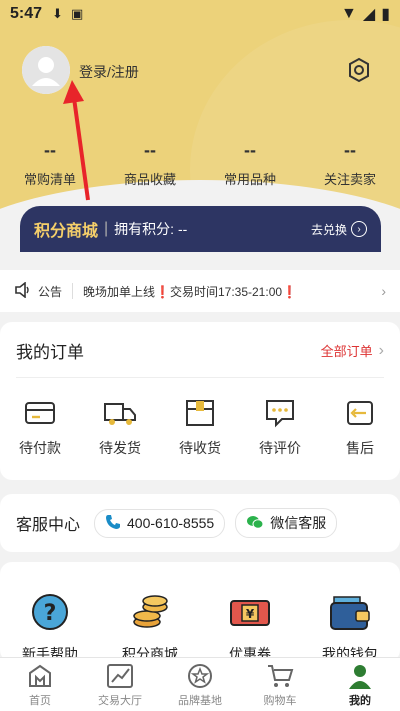 The width and height of the screenshot is (400, 711). What do you see at coordinates (40, 448) in the screenshot?
I see `order-label: 待付款` at bounding box center [40, 448].